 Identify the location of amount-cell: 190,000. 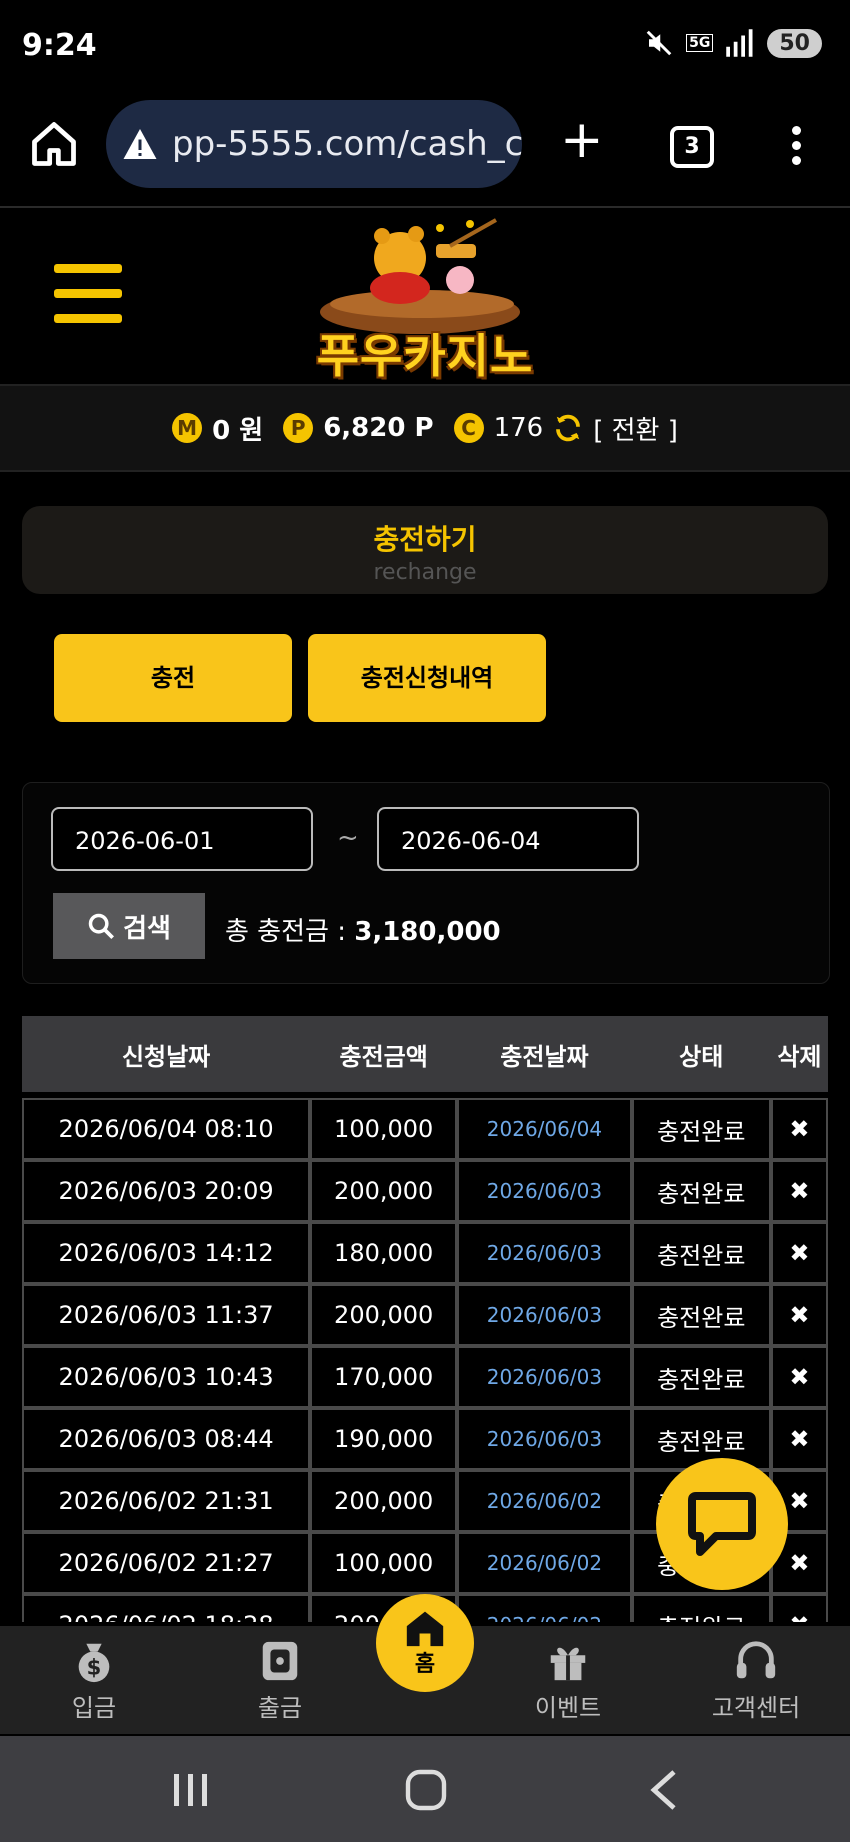
(384, 1439).